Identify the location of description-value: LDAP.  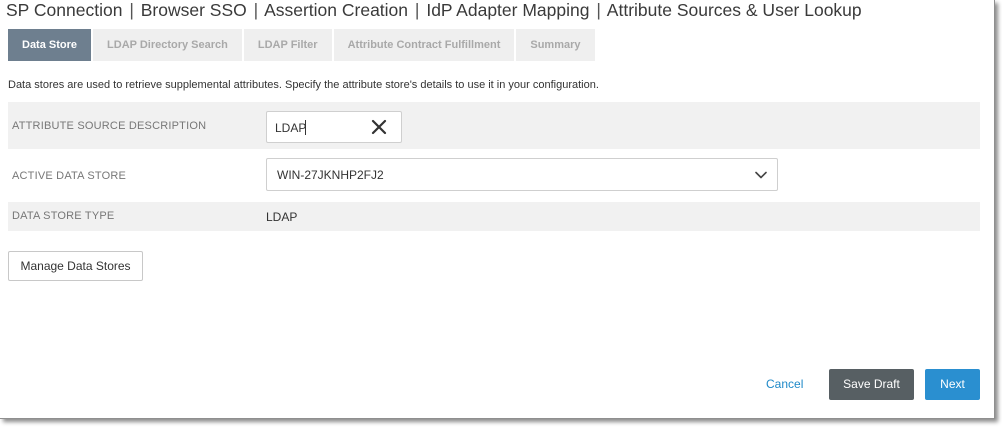
(291, 128).